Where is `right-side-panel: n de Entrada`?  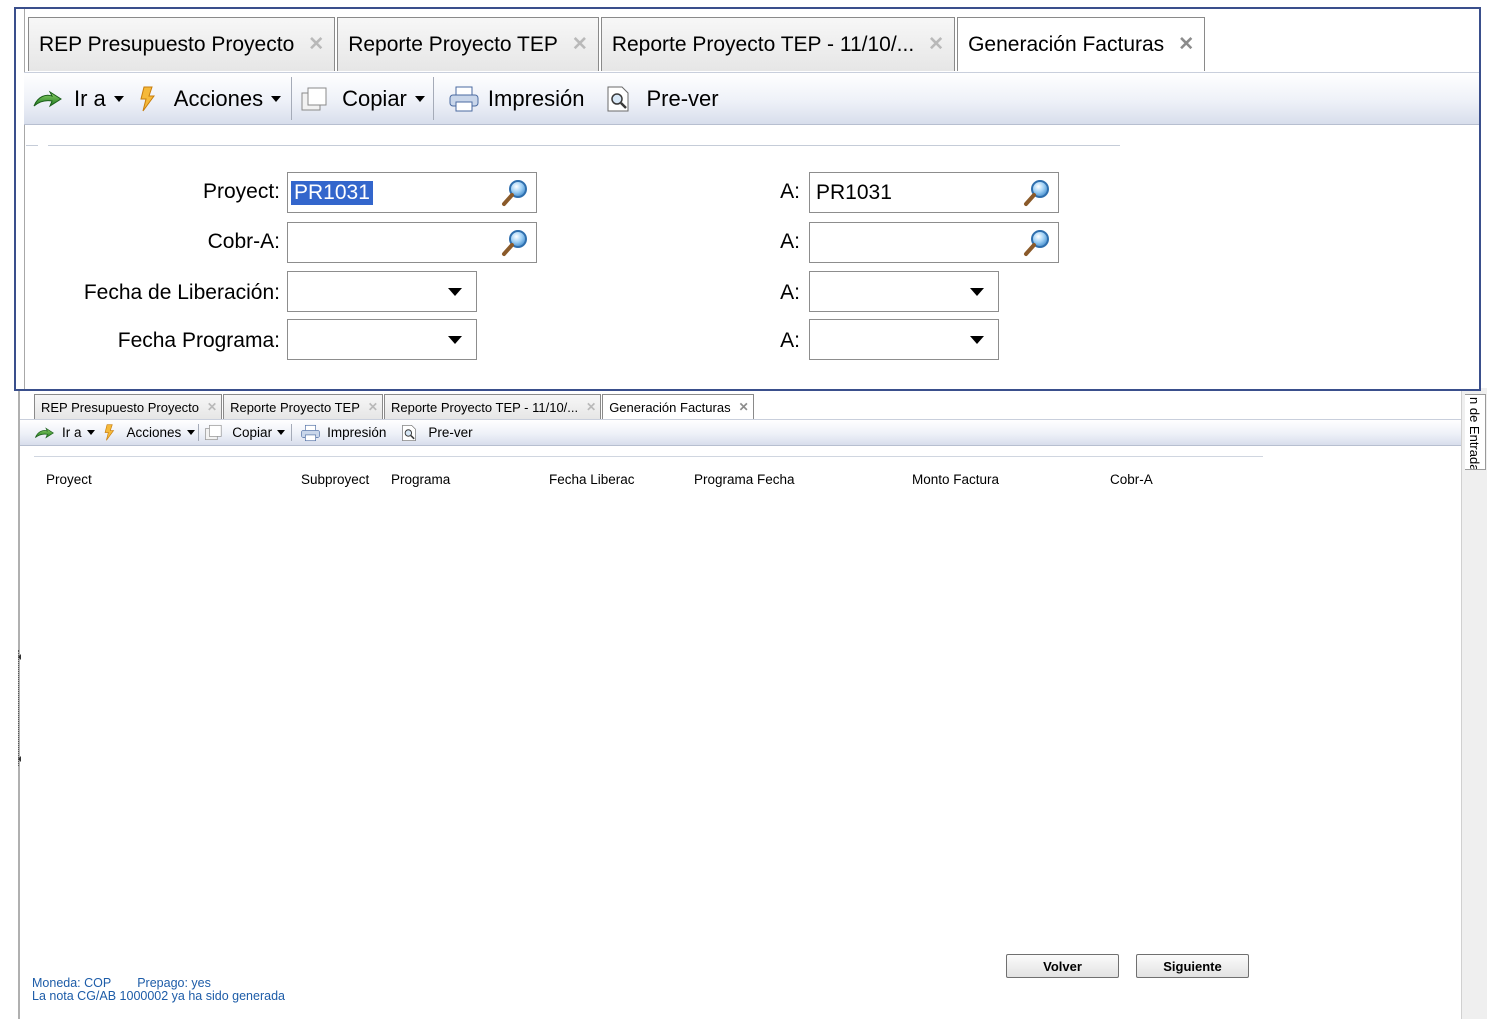
right-side-panel: n de Entrada is located at coordinates (1474, 703).